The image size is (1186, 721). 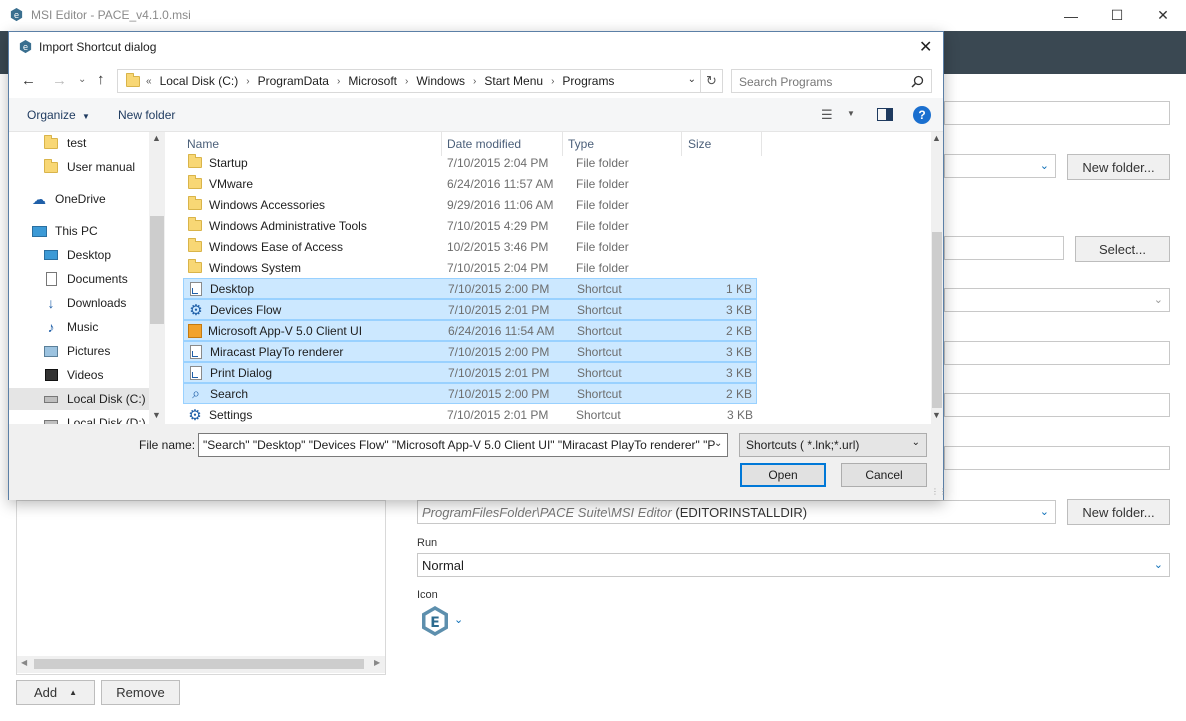 I want to click on nav-scrollbar: ▲ ▼, so click(x=157, y=278).